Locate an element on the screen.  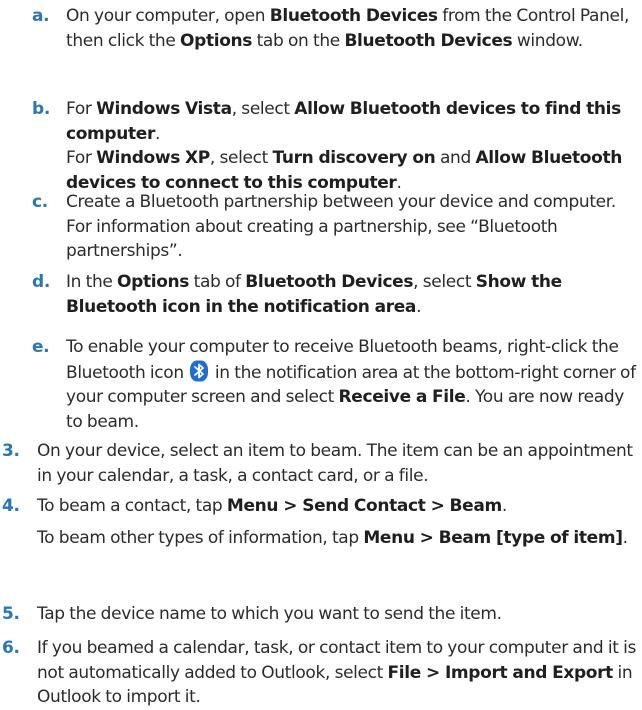
step-text: window. is located at coordinates (547, 40).